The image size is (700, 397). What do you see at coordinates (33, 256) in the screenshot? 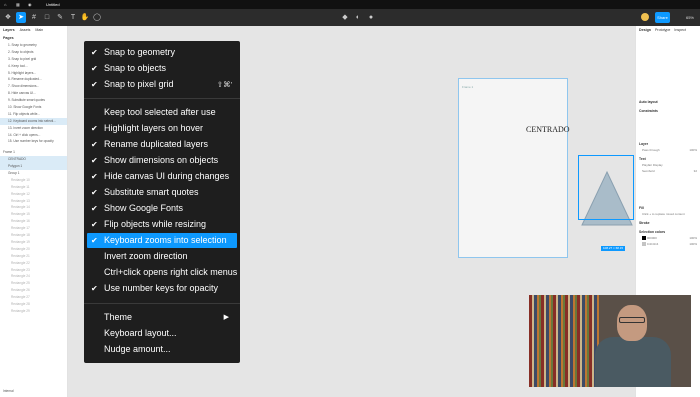
I see `layer-item: Rectangle 21` at bounding box center [33, 256].